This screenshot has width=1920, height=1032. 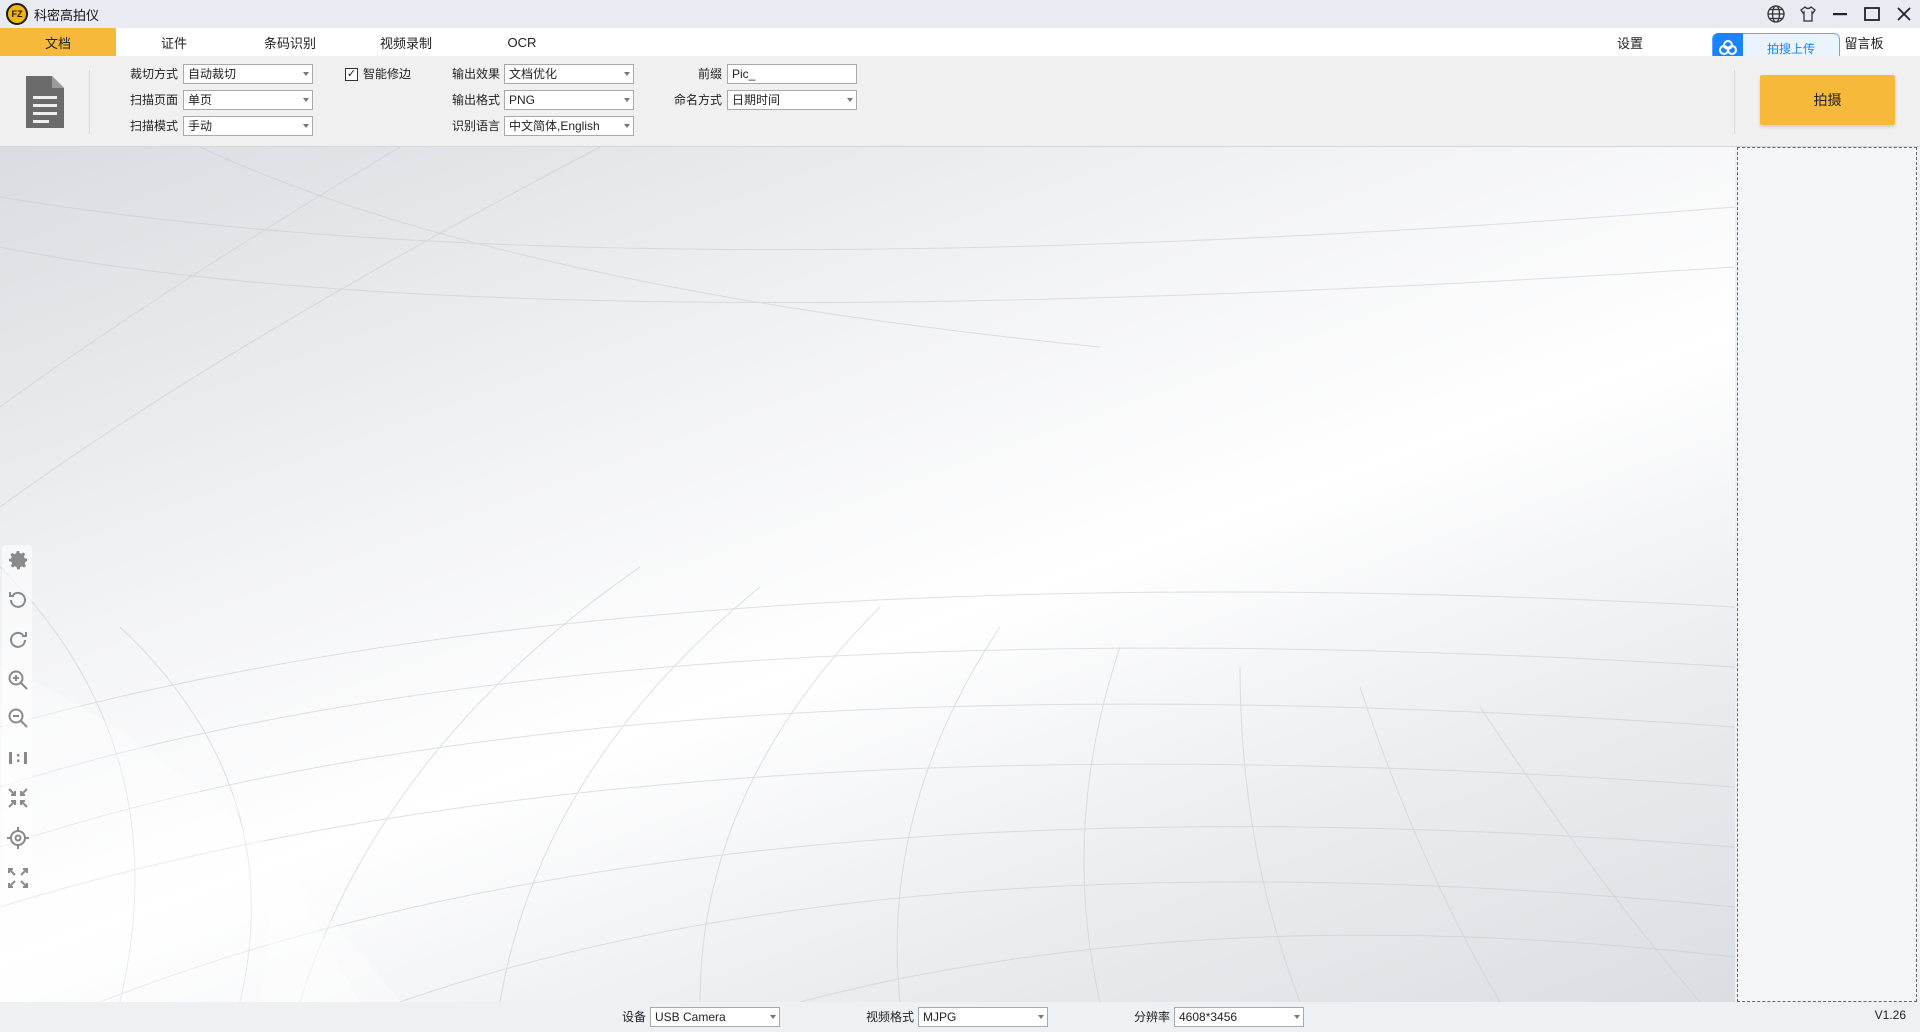 I want to click on app-title: 科密高拍仪, so click(x=67, y=15).